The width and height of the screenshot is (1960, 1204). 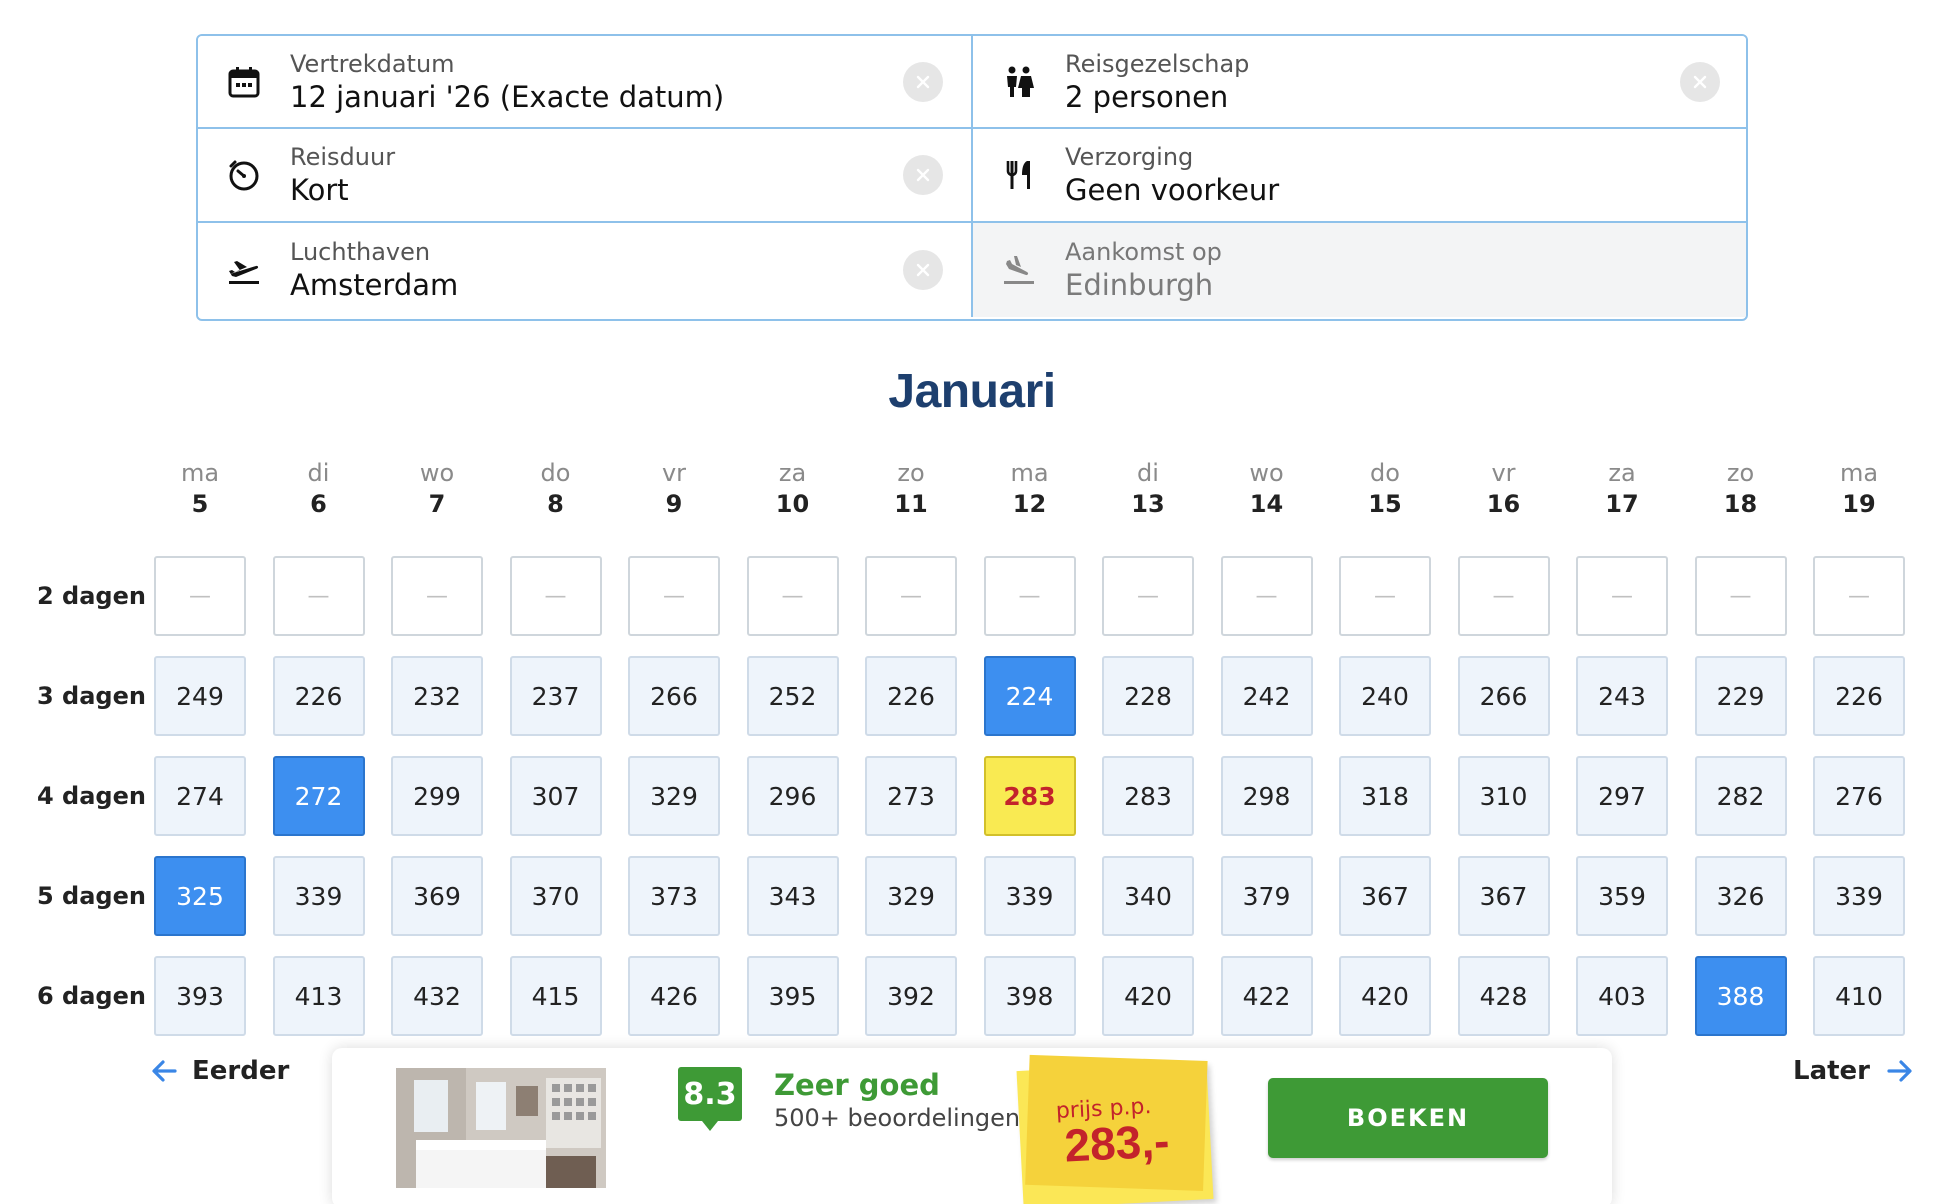 What do you see at coordinates (1359, 82) in the screenshot?
I see `filter-reisgezelschap: Reisgezelschap 2 personen` at bounding box center [1359, 82].